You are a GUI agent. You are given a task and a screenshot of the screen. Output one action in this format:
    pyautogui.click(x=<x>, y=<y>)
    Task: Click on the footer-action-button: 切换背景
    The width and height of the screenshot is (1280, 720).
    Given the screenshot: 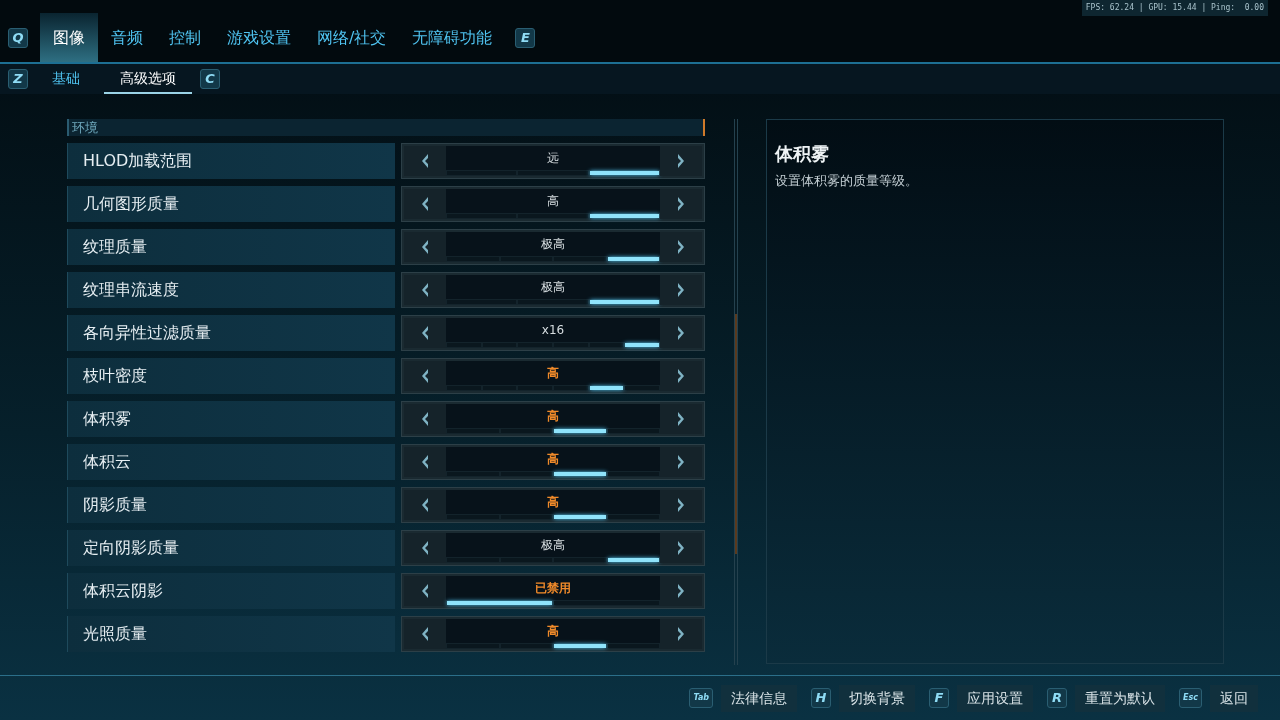 What is the action you would take?
    pyautogui.click(x=877, y=698)
    